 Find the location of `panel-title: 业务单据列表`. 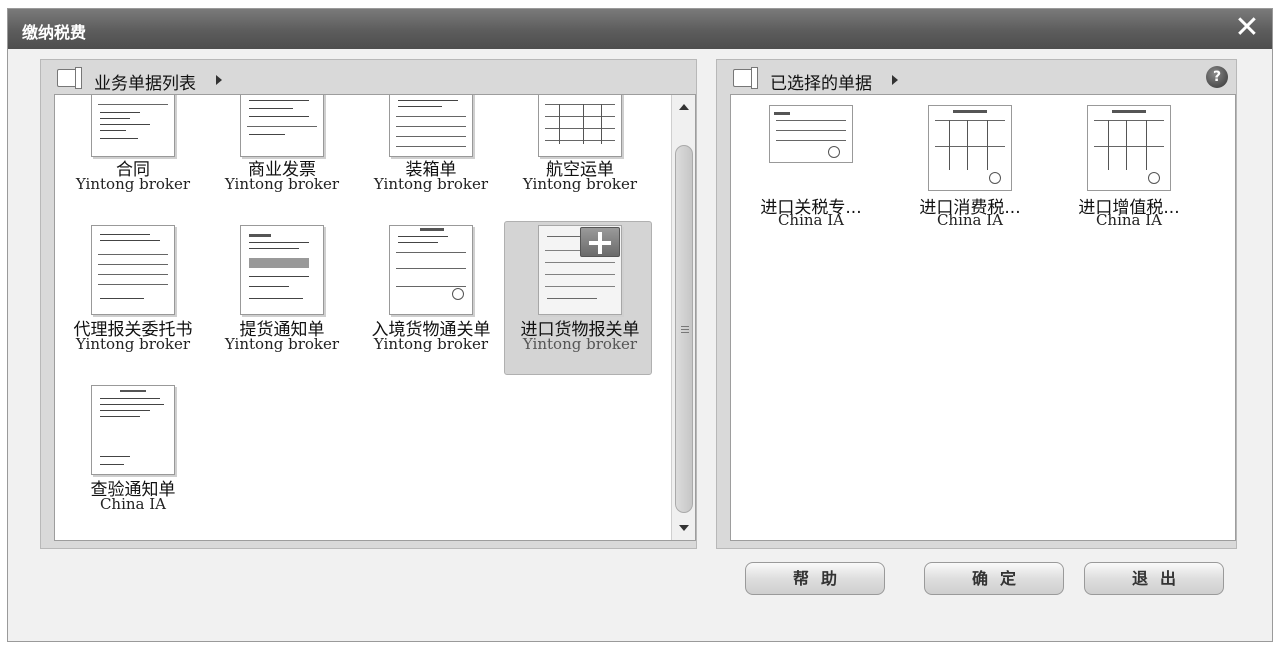

panel-title: 业务单据列表 is located at coordinates (145, 84).